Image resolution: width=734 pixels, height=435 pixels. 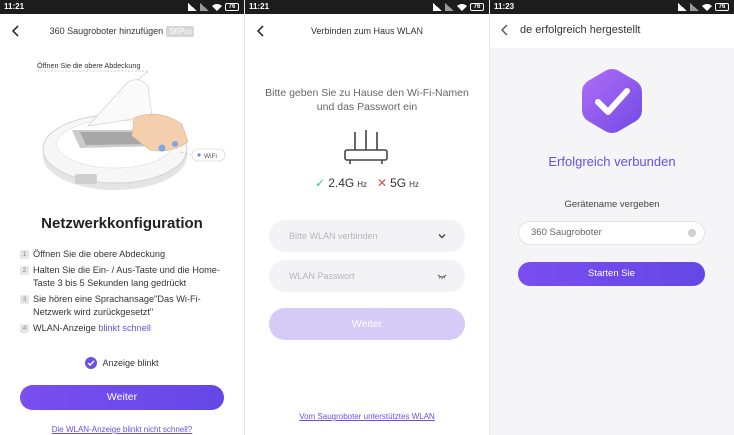 What do you see at coordinates (367, 416) in the screenshot?
I see `supported-wlan-link: Vom Saugroboter unterstütztes WLAN` at bounding box center [367, 416].